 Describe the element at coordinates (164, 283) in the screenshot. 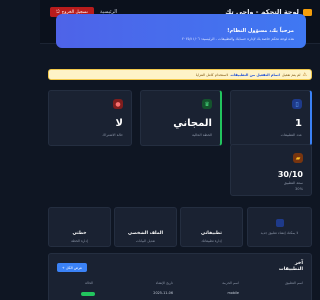

I see `column-header: تاريخ الإنشاء` at that location.